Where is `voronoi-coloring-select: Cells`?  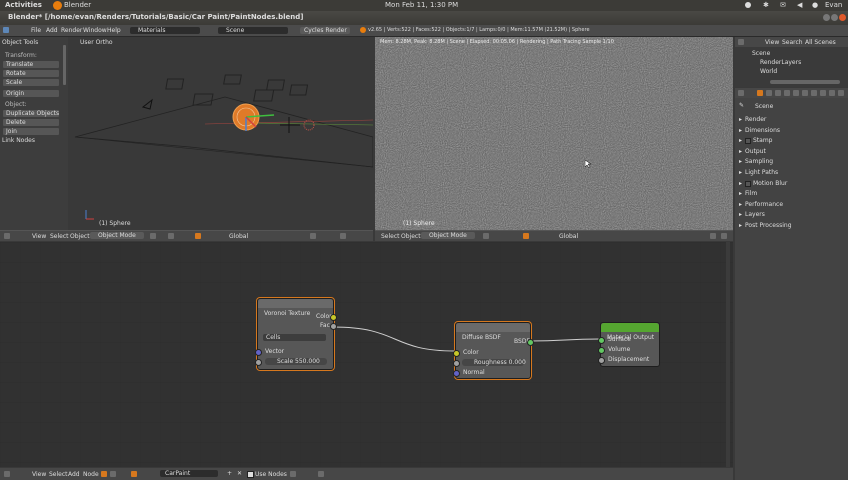 voronoi-coloring-select: Cells is located at coordinates (294, 337).